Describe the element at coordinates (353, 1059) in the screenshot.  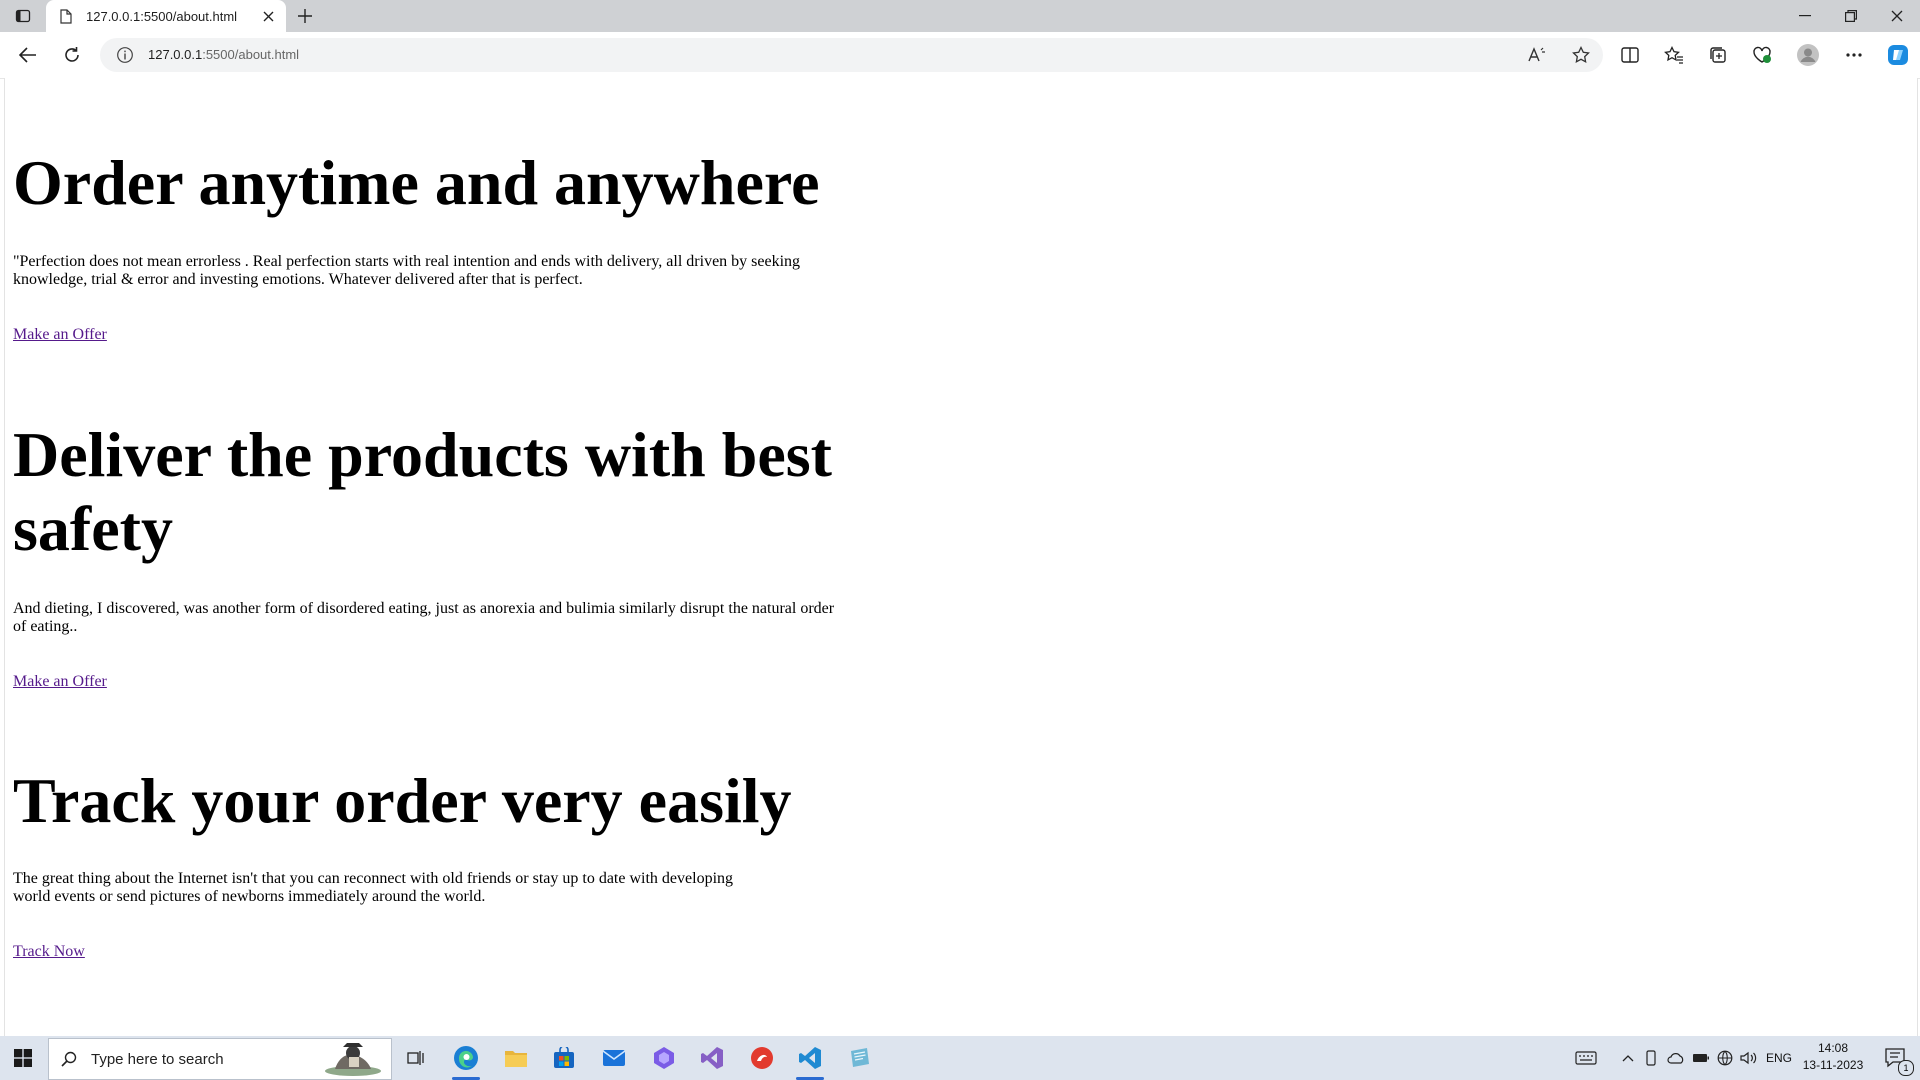
I see `search-highlight-icon` at that location.